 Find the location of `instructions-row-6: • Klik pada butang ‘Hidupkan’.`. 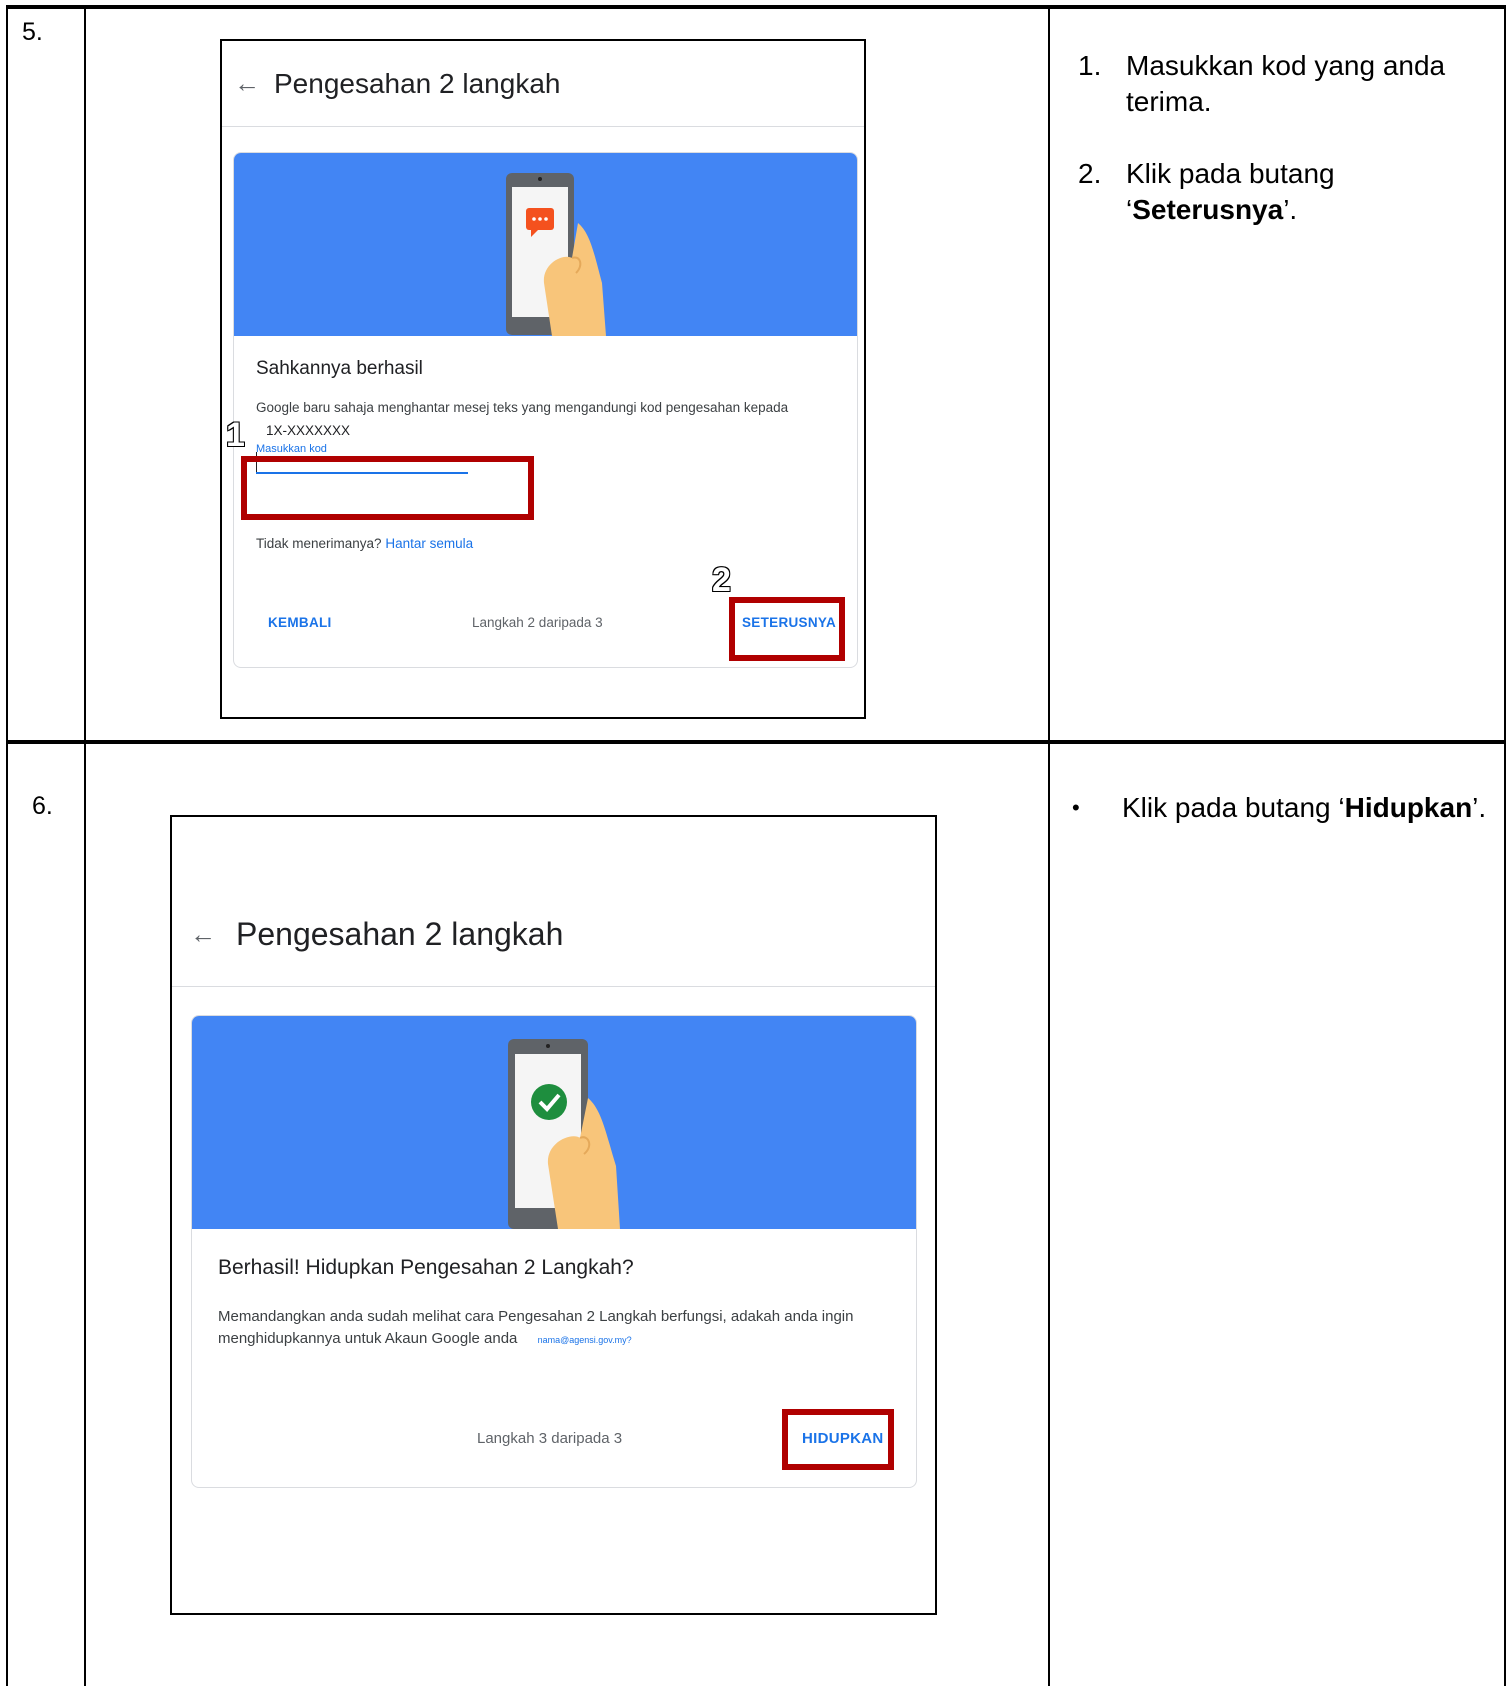

instructions-row-6: • Klik pada butang ‘Hidupkan’. is located at coordinates (1275, 826).